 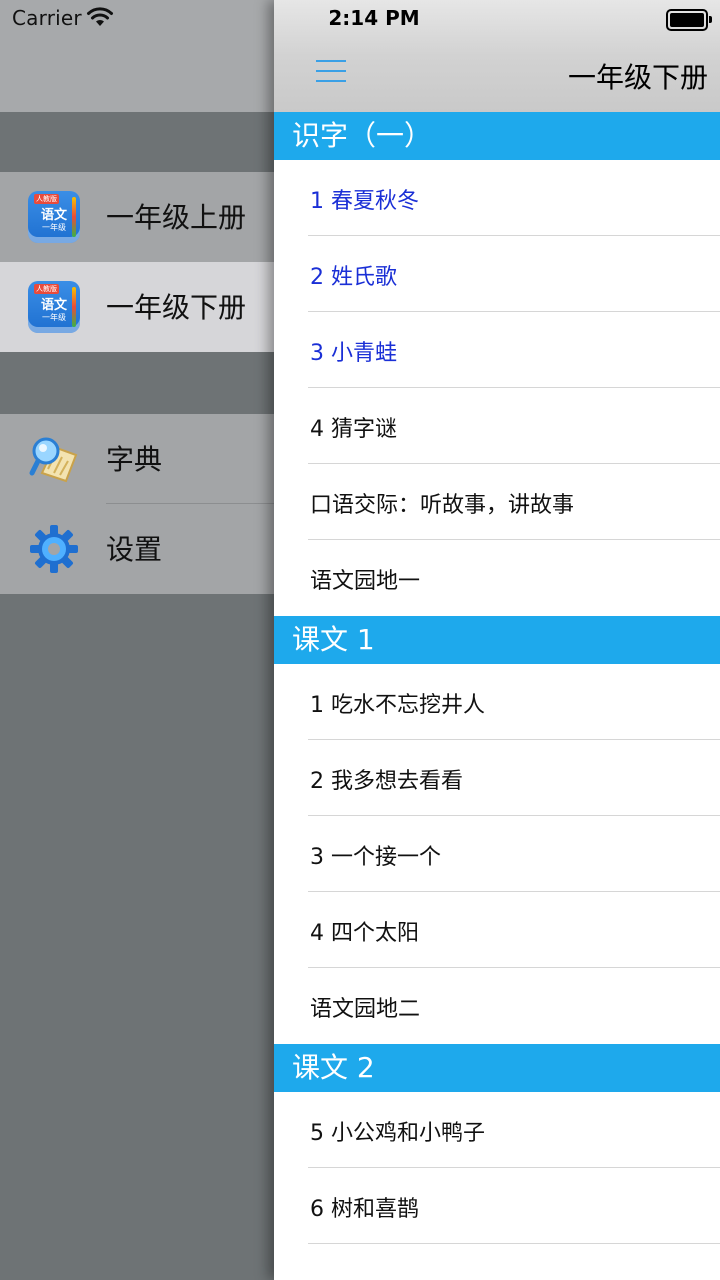 I want to click on list-item: 3 一个接一个, so click(x=497, y=854).